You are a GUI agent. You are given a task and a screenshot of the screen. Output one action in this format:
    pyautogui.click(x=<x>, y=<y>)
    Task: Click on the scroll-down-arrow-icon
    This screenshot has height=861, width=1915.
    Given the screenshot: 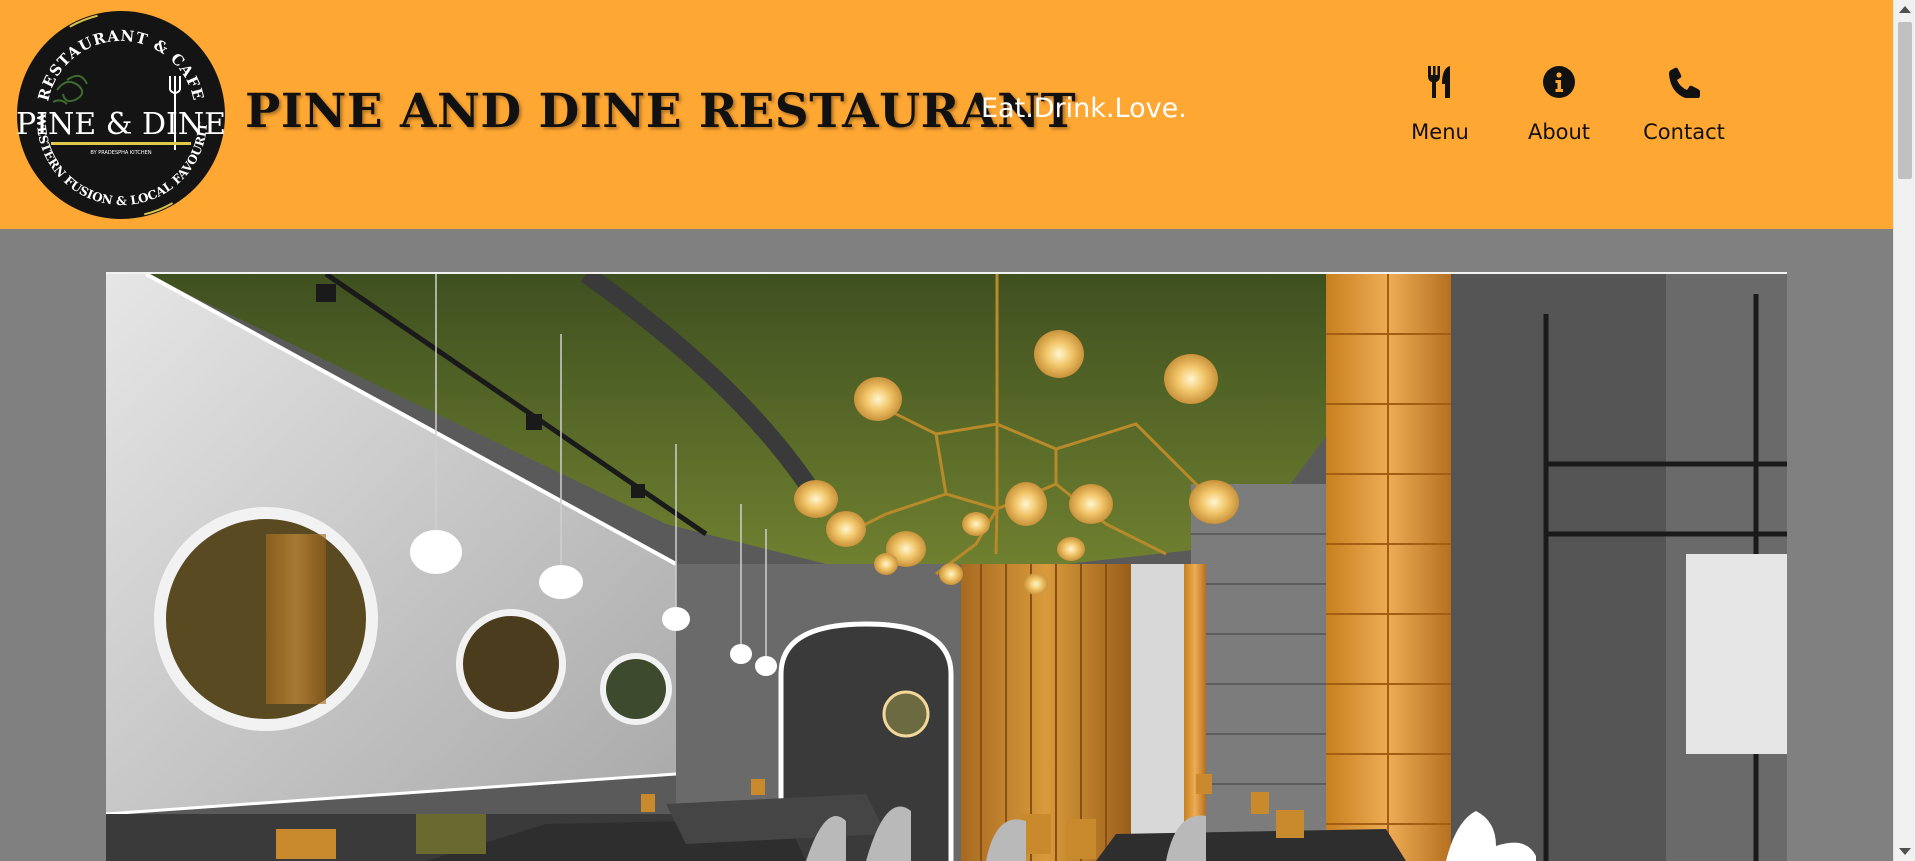 What is the action you would take?
    pyautogui.click(x=1905, y=851)
    